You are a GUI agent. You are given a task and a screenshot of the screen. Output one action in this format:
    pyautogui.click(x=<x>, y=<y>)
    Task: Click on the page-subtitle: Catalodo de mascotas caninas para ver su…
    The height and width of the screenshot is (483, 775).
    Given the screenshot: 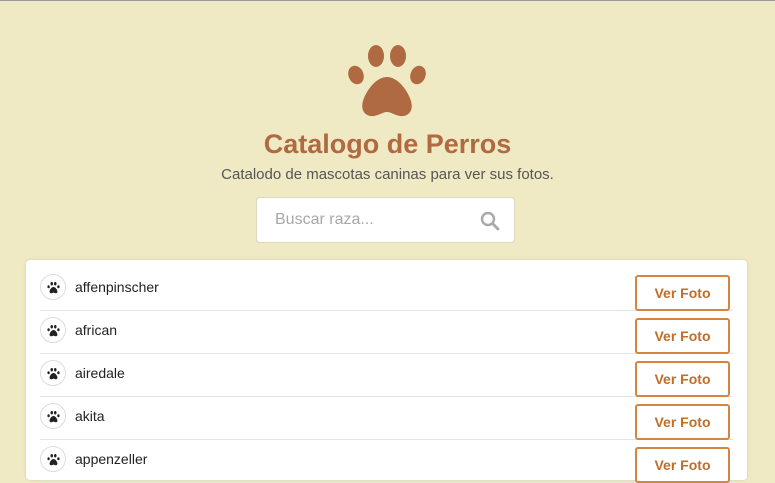 What is the action you would take?
    pyautogui.click(x=387, y=174)
    